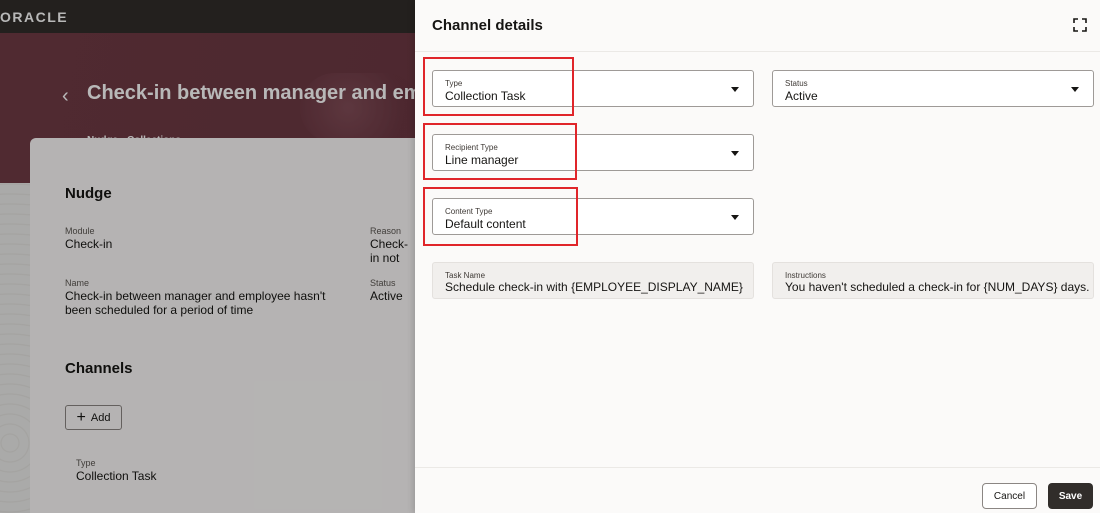 This screenshot has height=513, width=1100. I want to click on status-select: Status Active, so click(933, 88).